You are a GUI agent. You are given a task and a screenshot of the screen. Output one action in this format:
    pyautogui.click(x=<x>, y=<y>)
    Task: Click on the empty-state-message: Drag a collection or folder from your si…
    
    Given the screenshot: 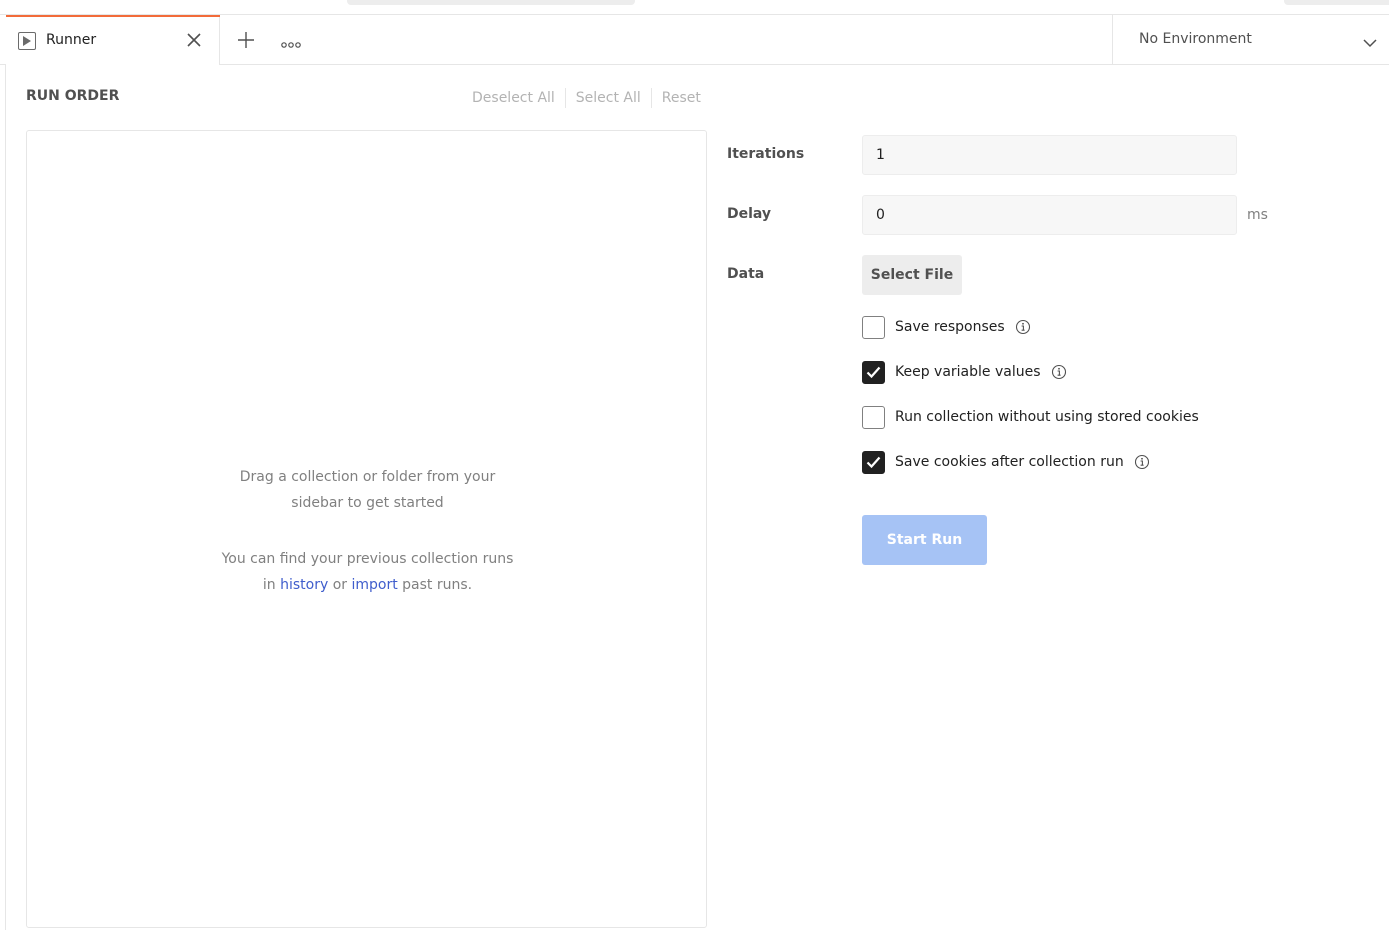 What is the action you would take?
    pyautogui.click(x=367, y=490)
    